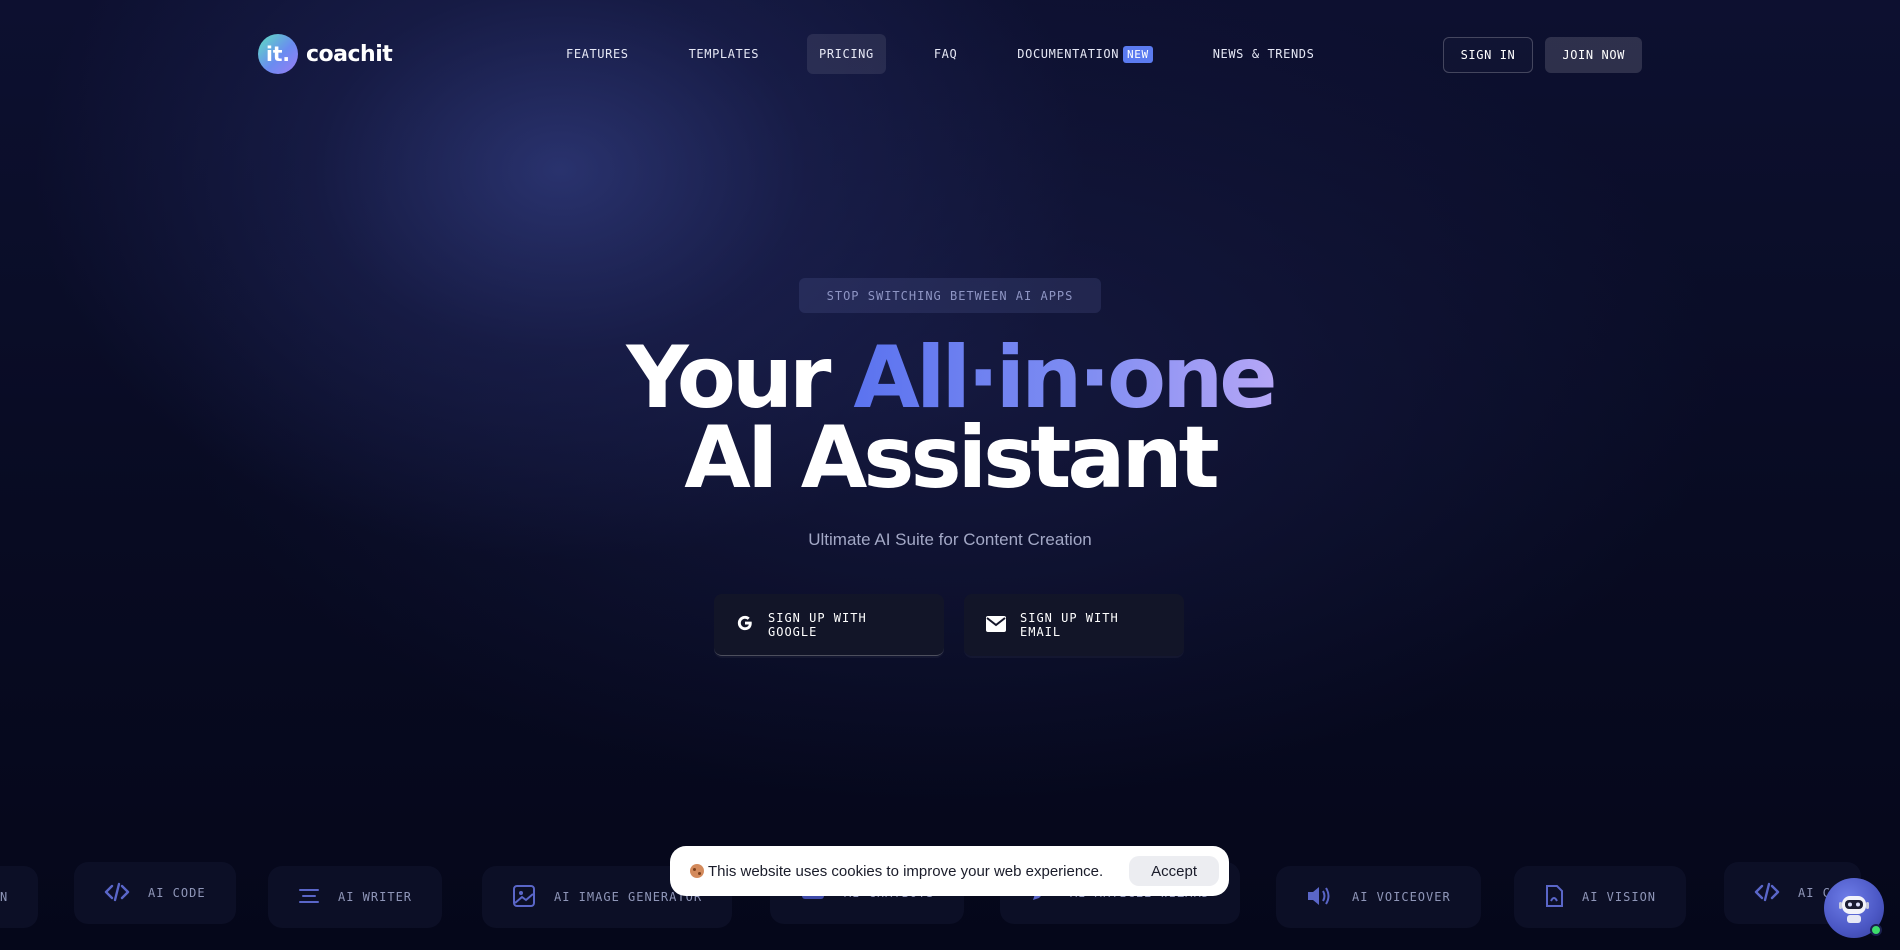  What do you see at coordinates (1488, 55) in the screenshot?
I see `sign-in-button: SIGN IN` at bounding box center [1488, 55].